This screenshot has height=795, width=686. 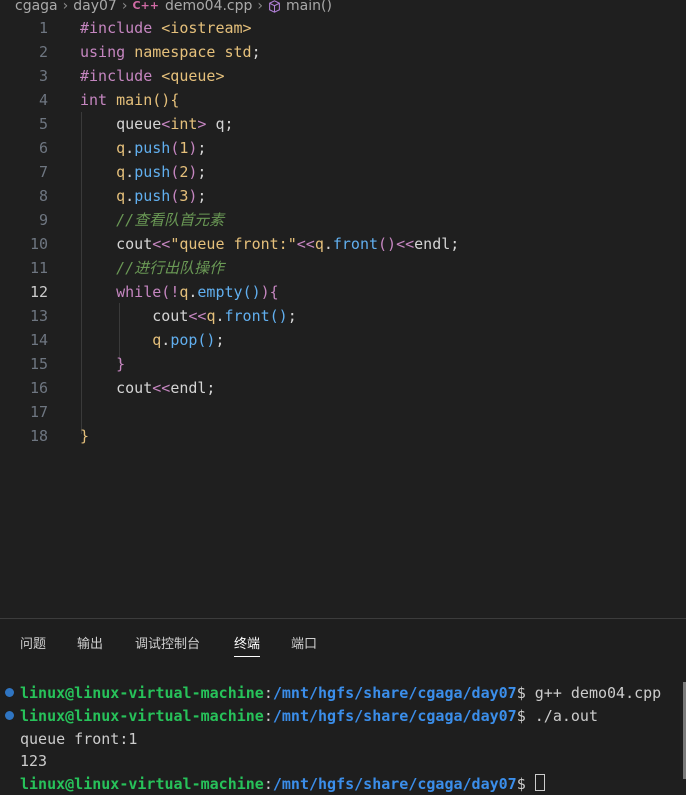 What do you see at coordinates (355, 244) in the screenshot?
I see `code-token: front` at bounding box center [355, 244].